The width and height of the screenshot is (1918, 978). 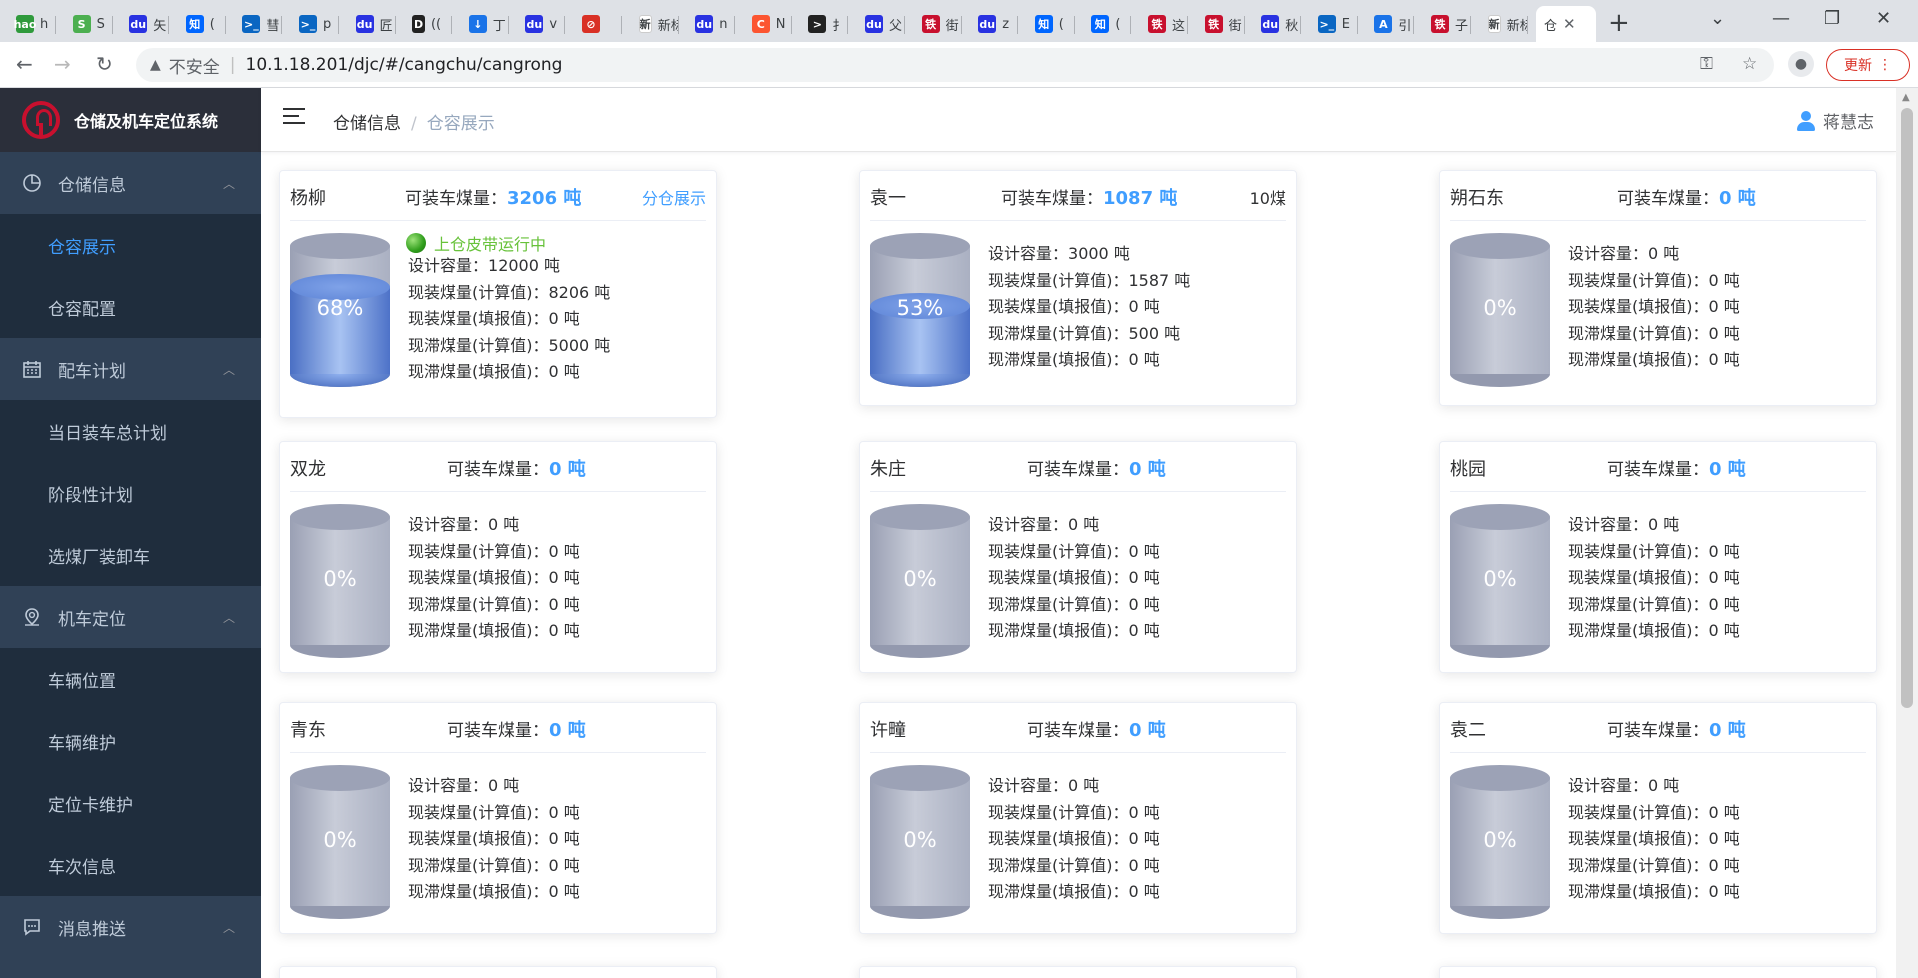 I want to click on profile-icon: ●, so click(x=1801, y=64).